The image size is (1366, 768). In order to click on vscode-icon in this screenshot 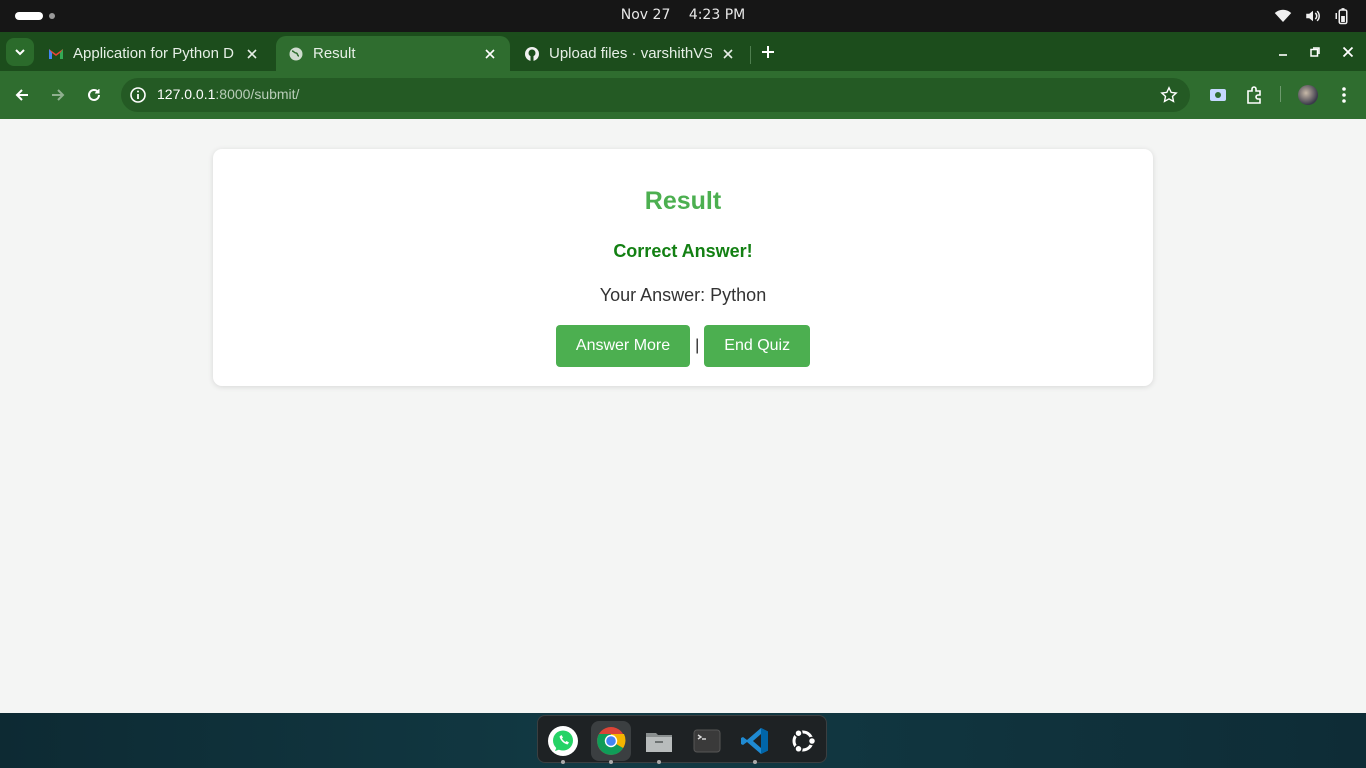, I will do `click(754, 741)`.